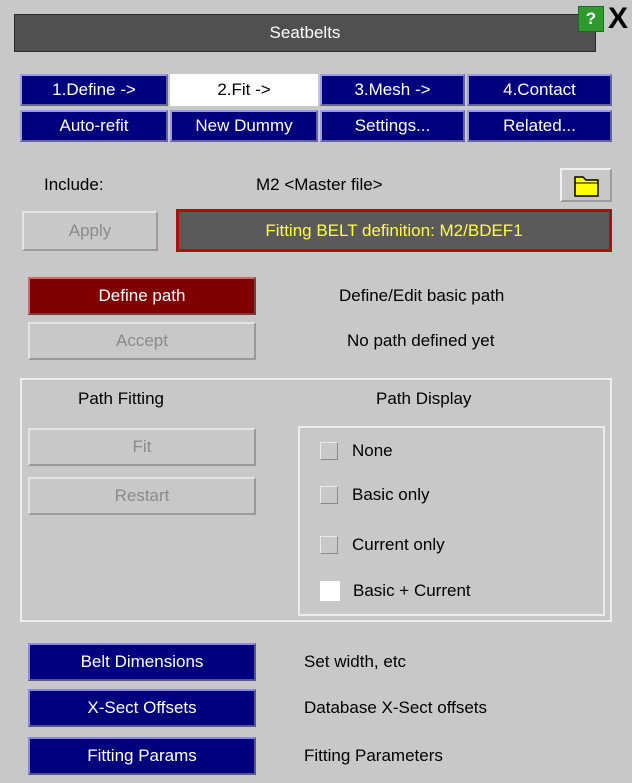 The height and width of the screenshot is (783, 632). I want to click on new-dummy-button: New Dummy, so click(244, 126).